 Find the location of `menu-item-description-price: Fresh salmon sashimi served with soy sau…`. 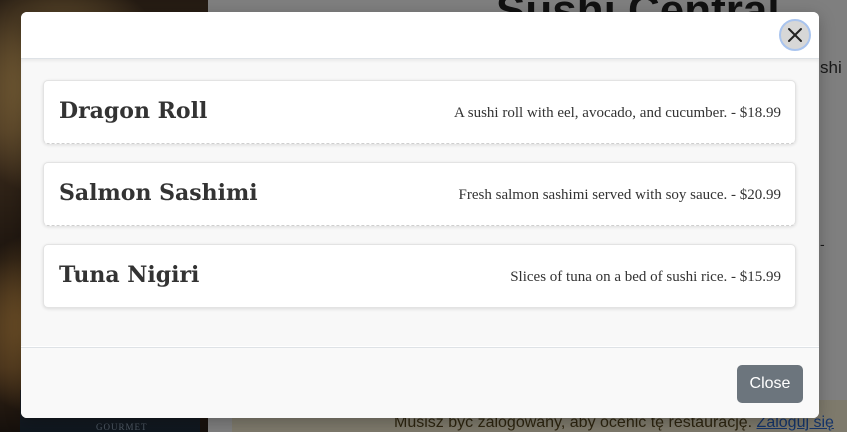

menu-item-description-price: Fresh salmon sashimi served with soy sau… is located at coordinates (619, 195).